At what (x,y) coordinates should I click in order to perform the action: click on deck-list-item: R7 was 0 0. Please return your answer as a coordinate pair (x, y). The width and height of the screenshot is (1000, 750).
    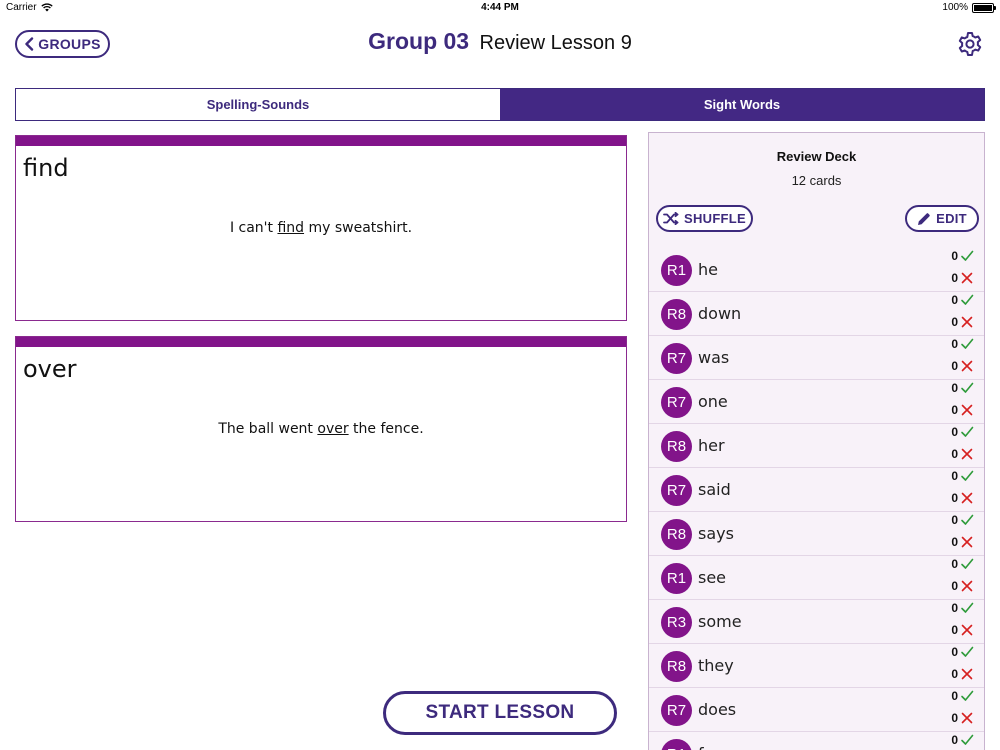
    Looking at the image, I should click on (816, 358).